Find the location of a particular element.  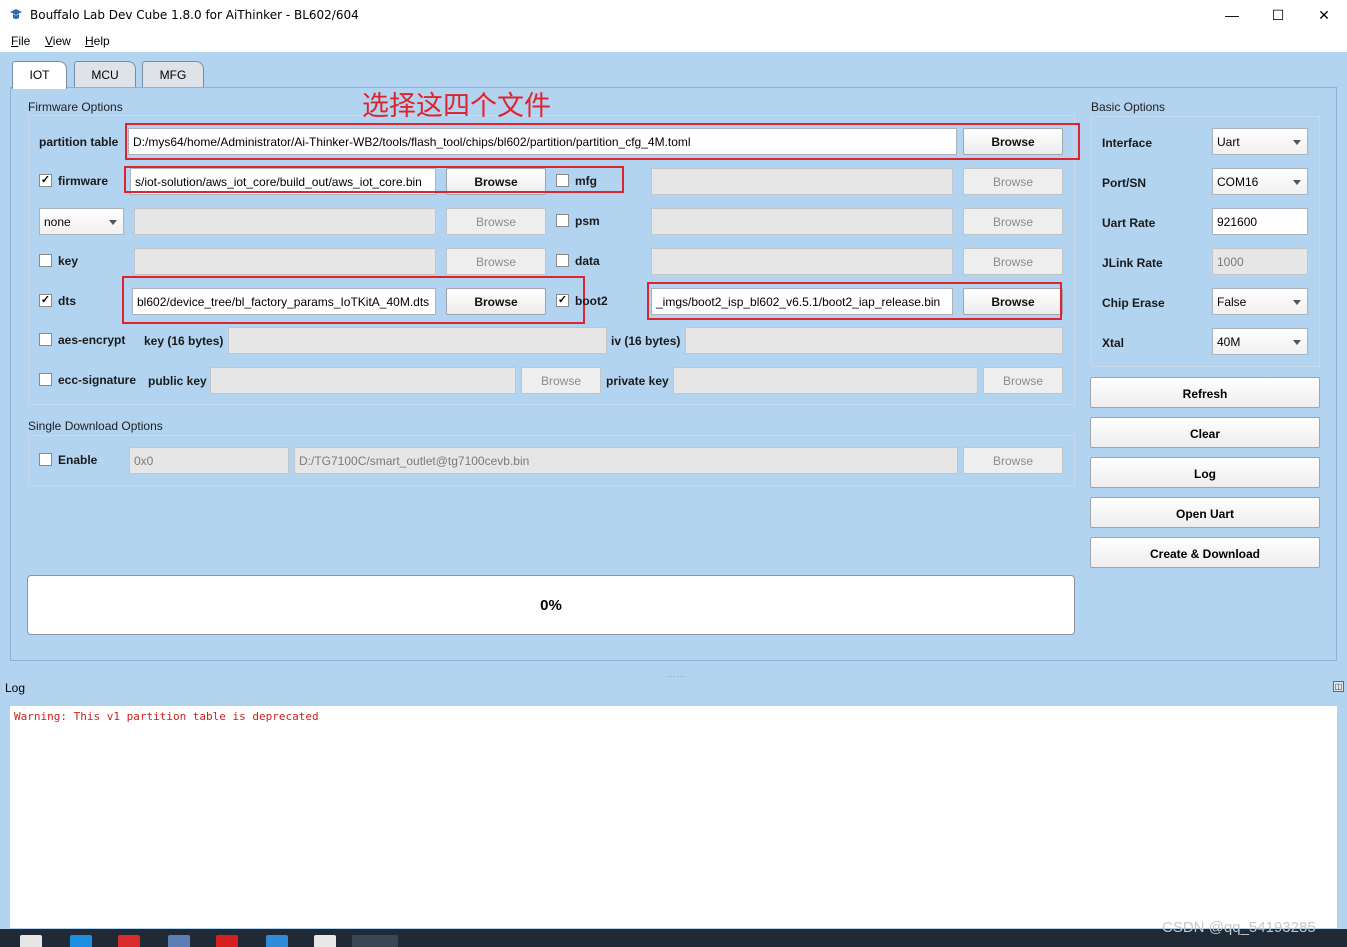

maximize-button: ☐ is located at coordinates (1278, 15).